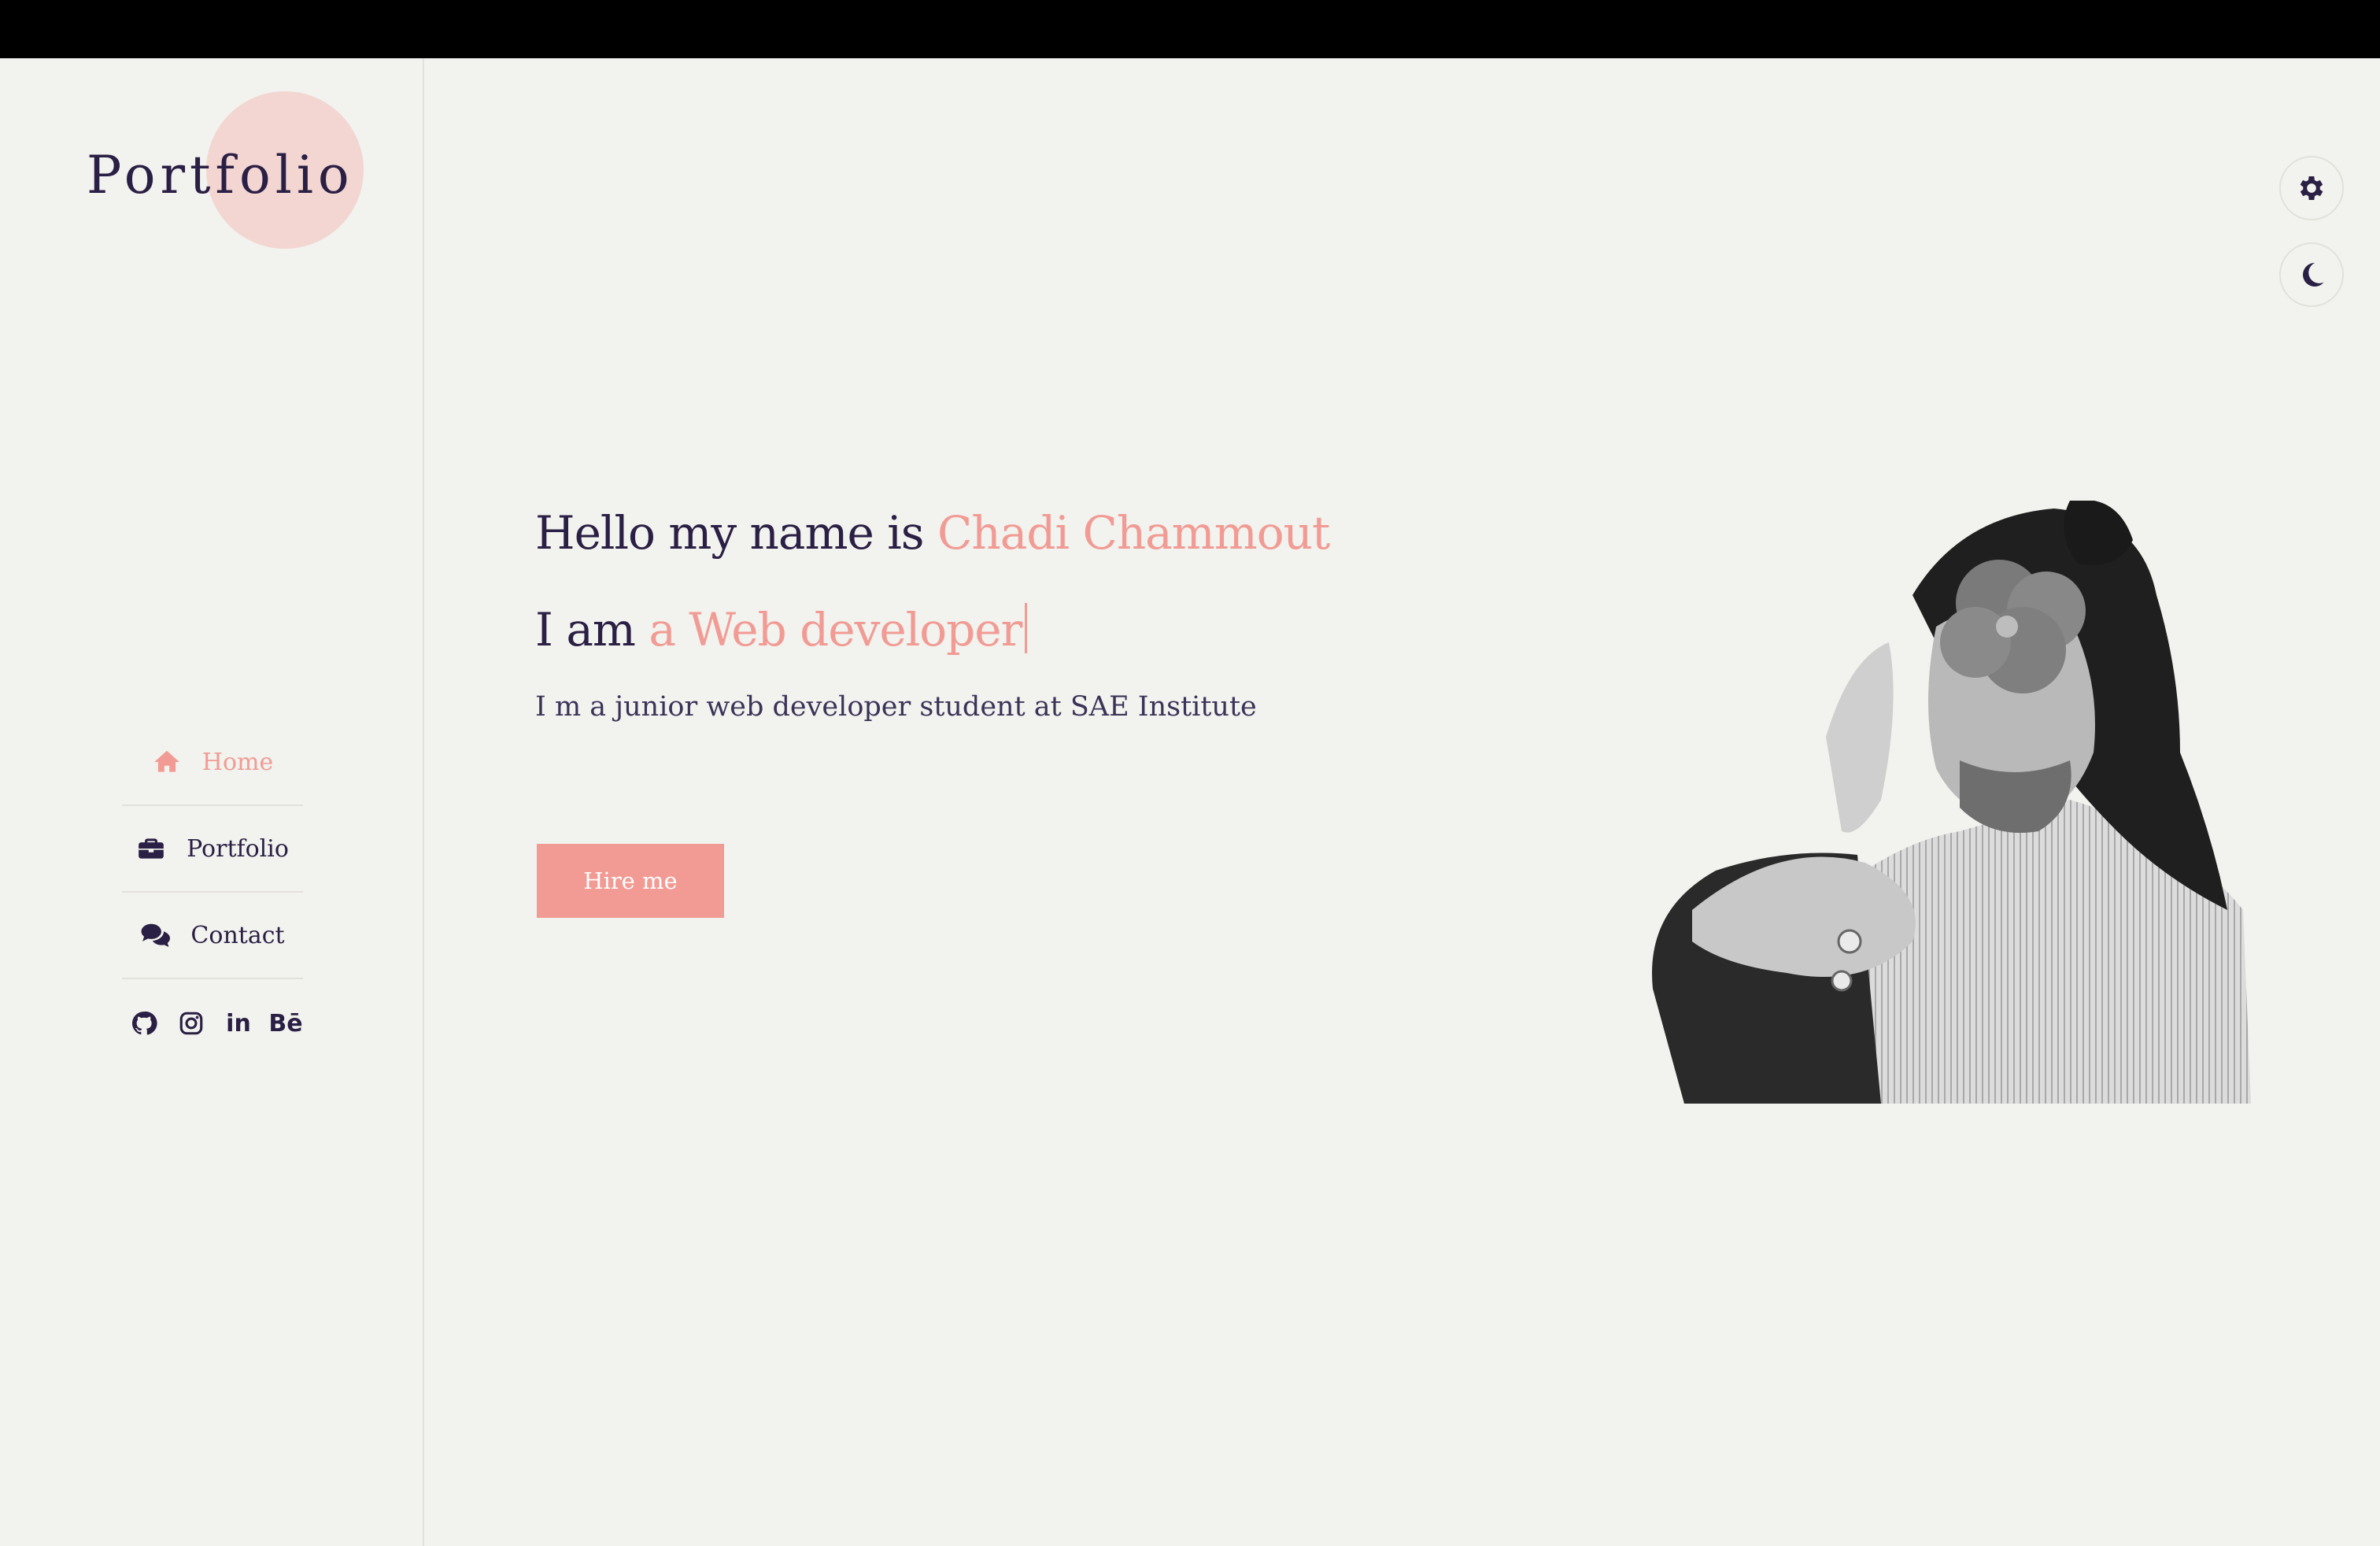  What do you see at coordinates (156, 935) in the screenshot?
I see `comments-icon` at bounding box center [156, 935].